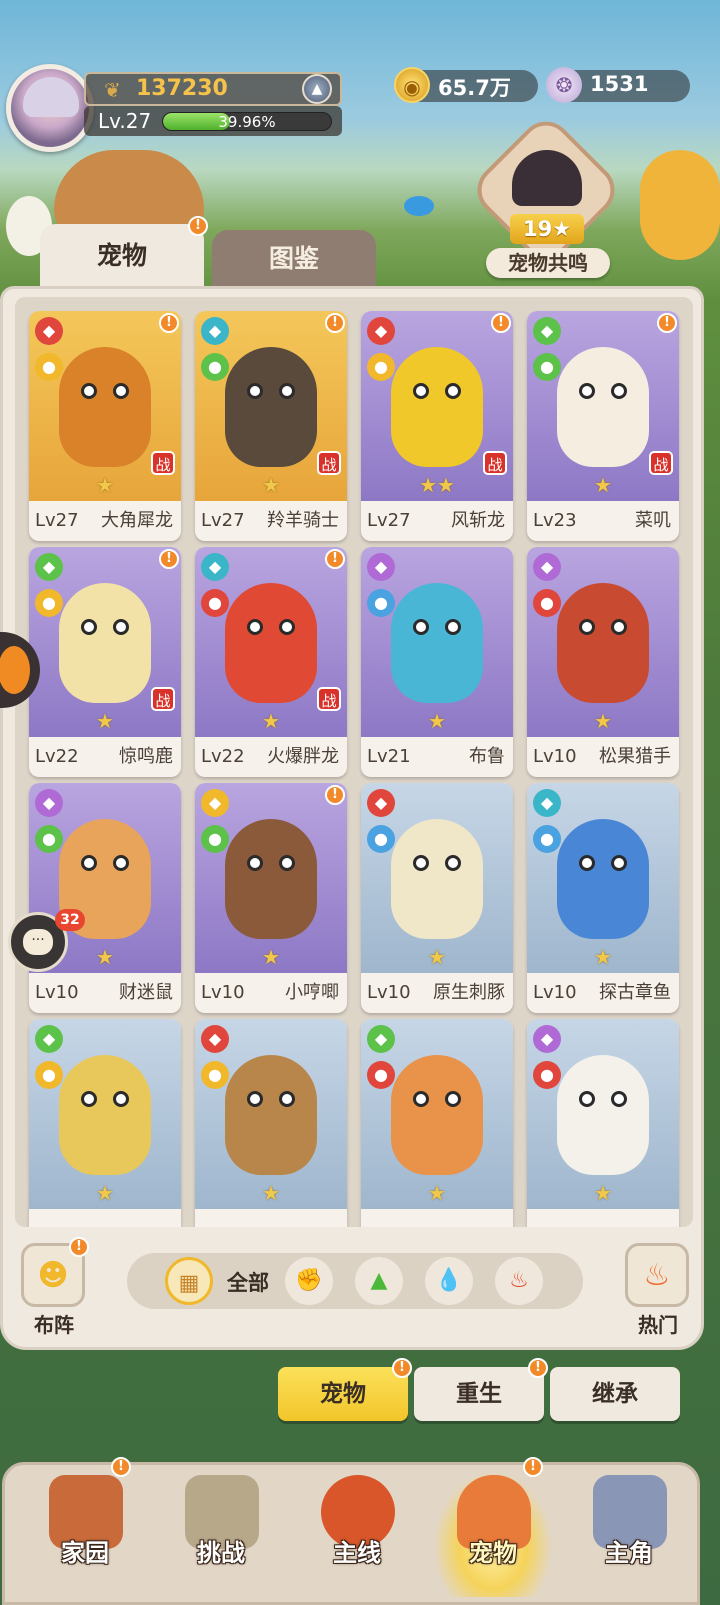 The height and width of the screenshot is (1605, 720). What do you see at coordinates (379, 1281) in the screenshot?
I see `filter-mountain-button: ▲` at bounding box center [379, 1281].